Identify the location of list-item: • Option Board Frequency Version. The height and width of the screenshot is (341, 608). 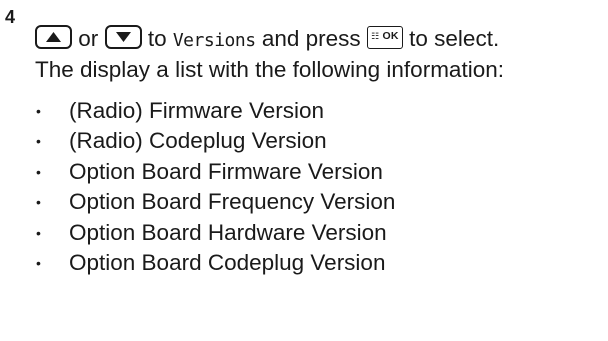
(320, 202).